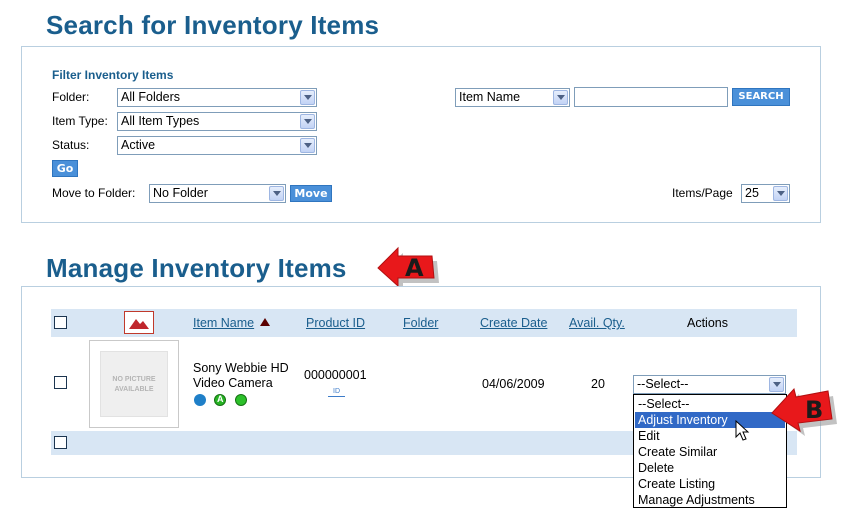  Describe the element at coordinates (702, 193) in the screenshot. I see `items-per-page-label: Items/Page` at that location.